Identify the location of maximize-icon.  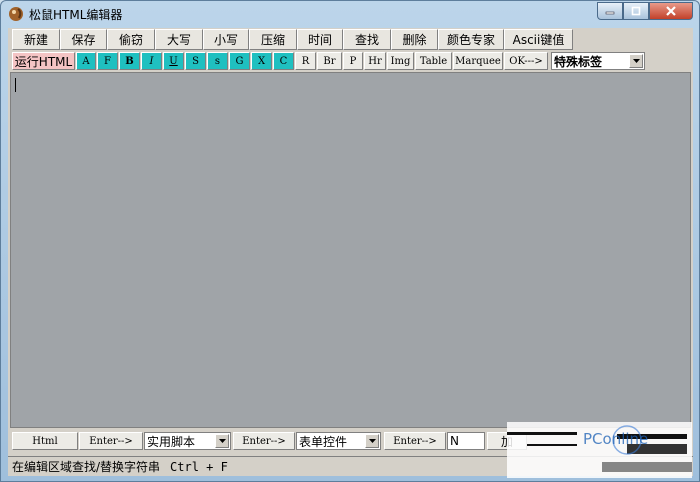
(636, 11).